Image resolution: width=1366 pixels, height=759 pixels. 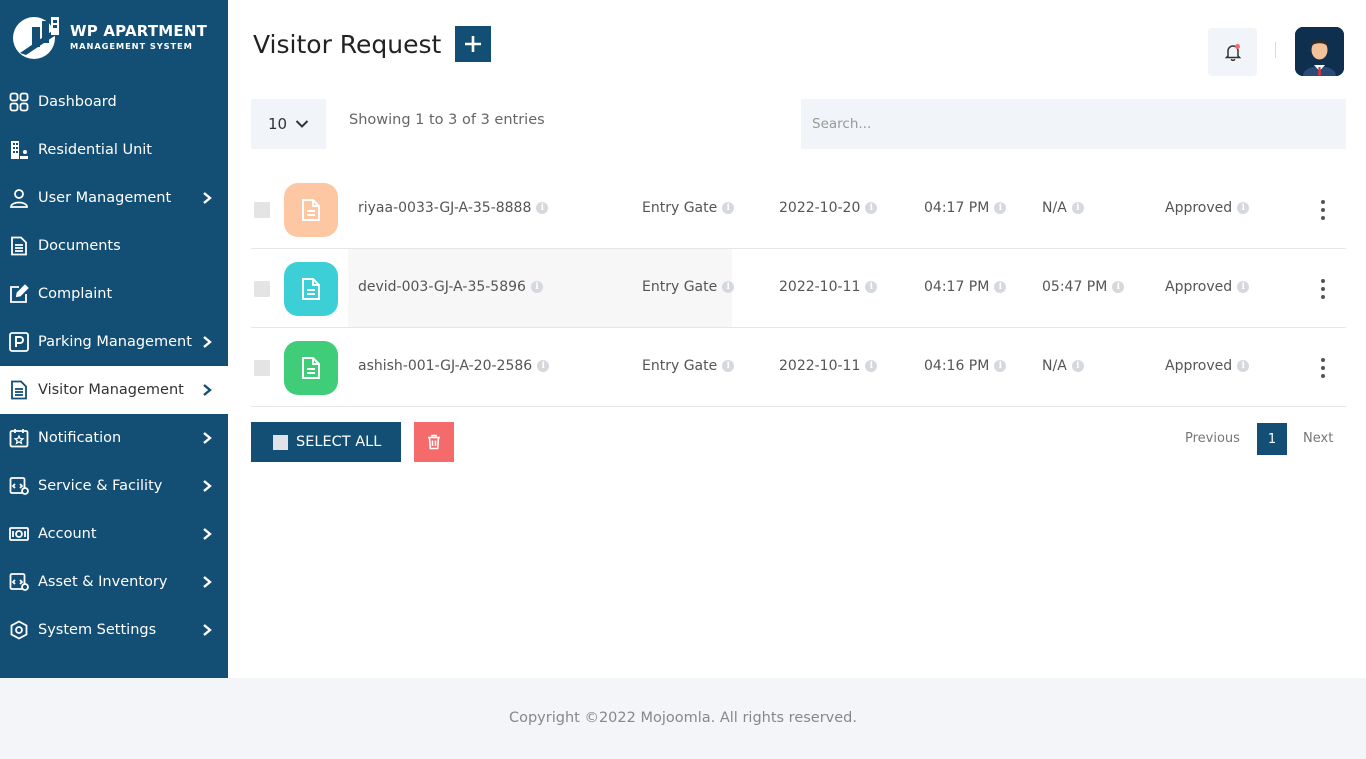 I want to click on user-avatar-icon, so click(x=1319, y=51).